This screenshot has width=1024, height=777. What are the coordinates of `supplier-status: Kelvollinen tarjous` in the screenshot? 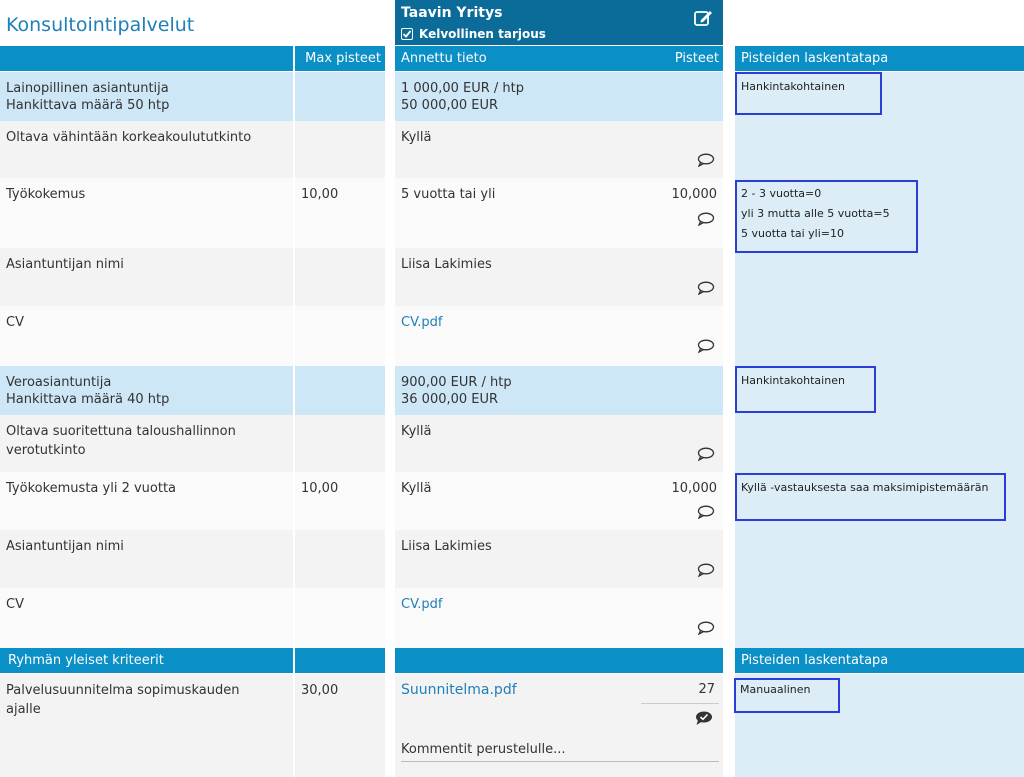 It's located at (482, 34).